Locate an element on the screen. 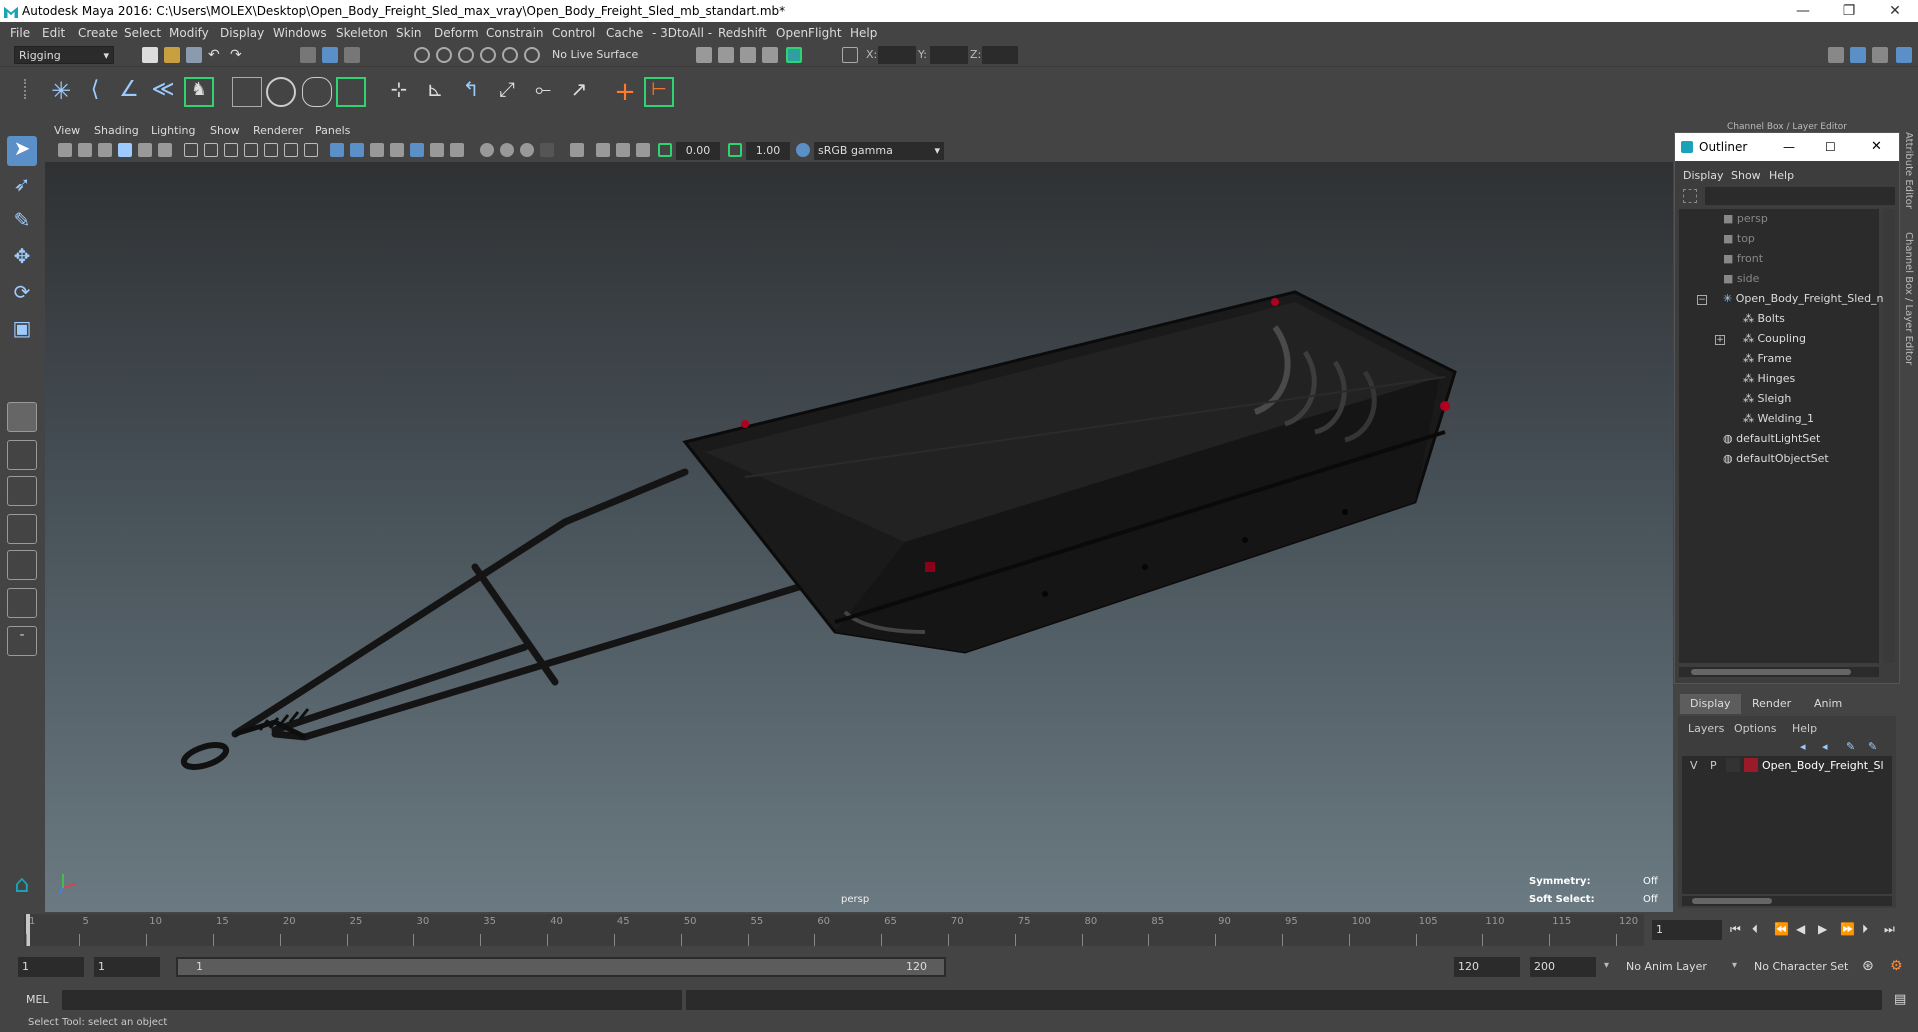 This screenshot has width=1918, height=1032. lasso-tool-icon: ➶ is located at coordinates (22, 187).